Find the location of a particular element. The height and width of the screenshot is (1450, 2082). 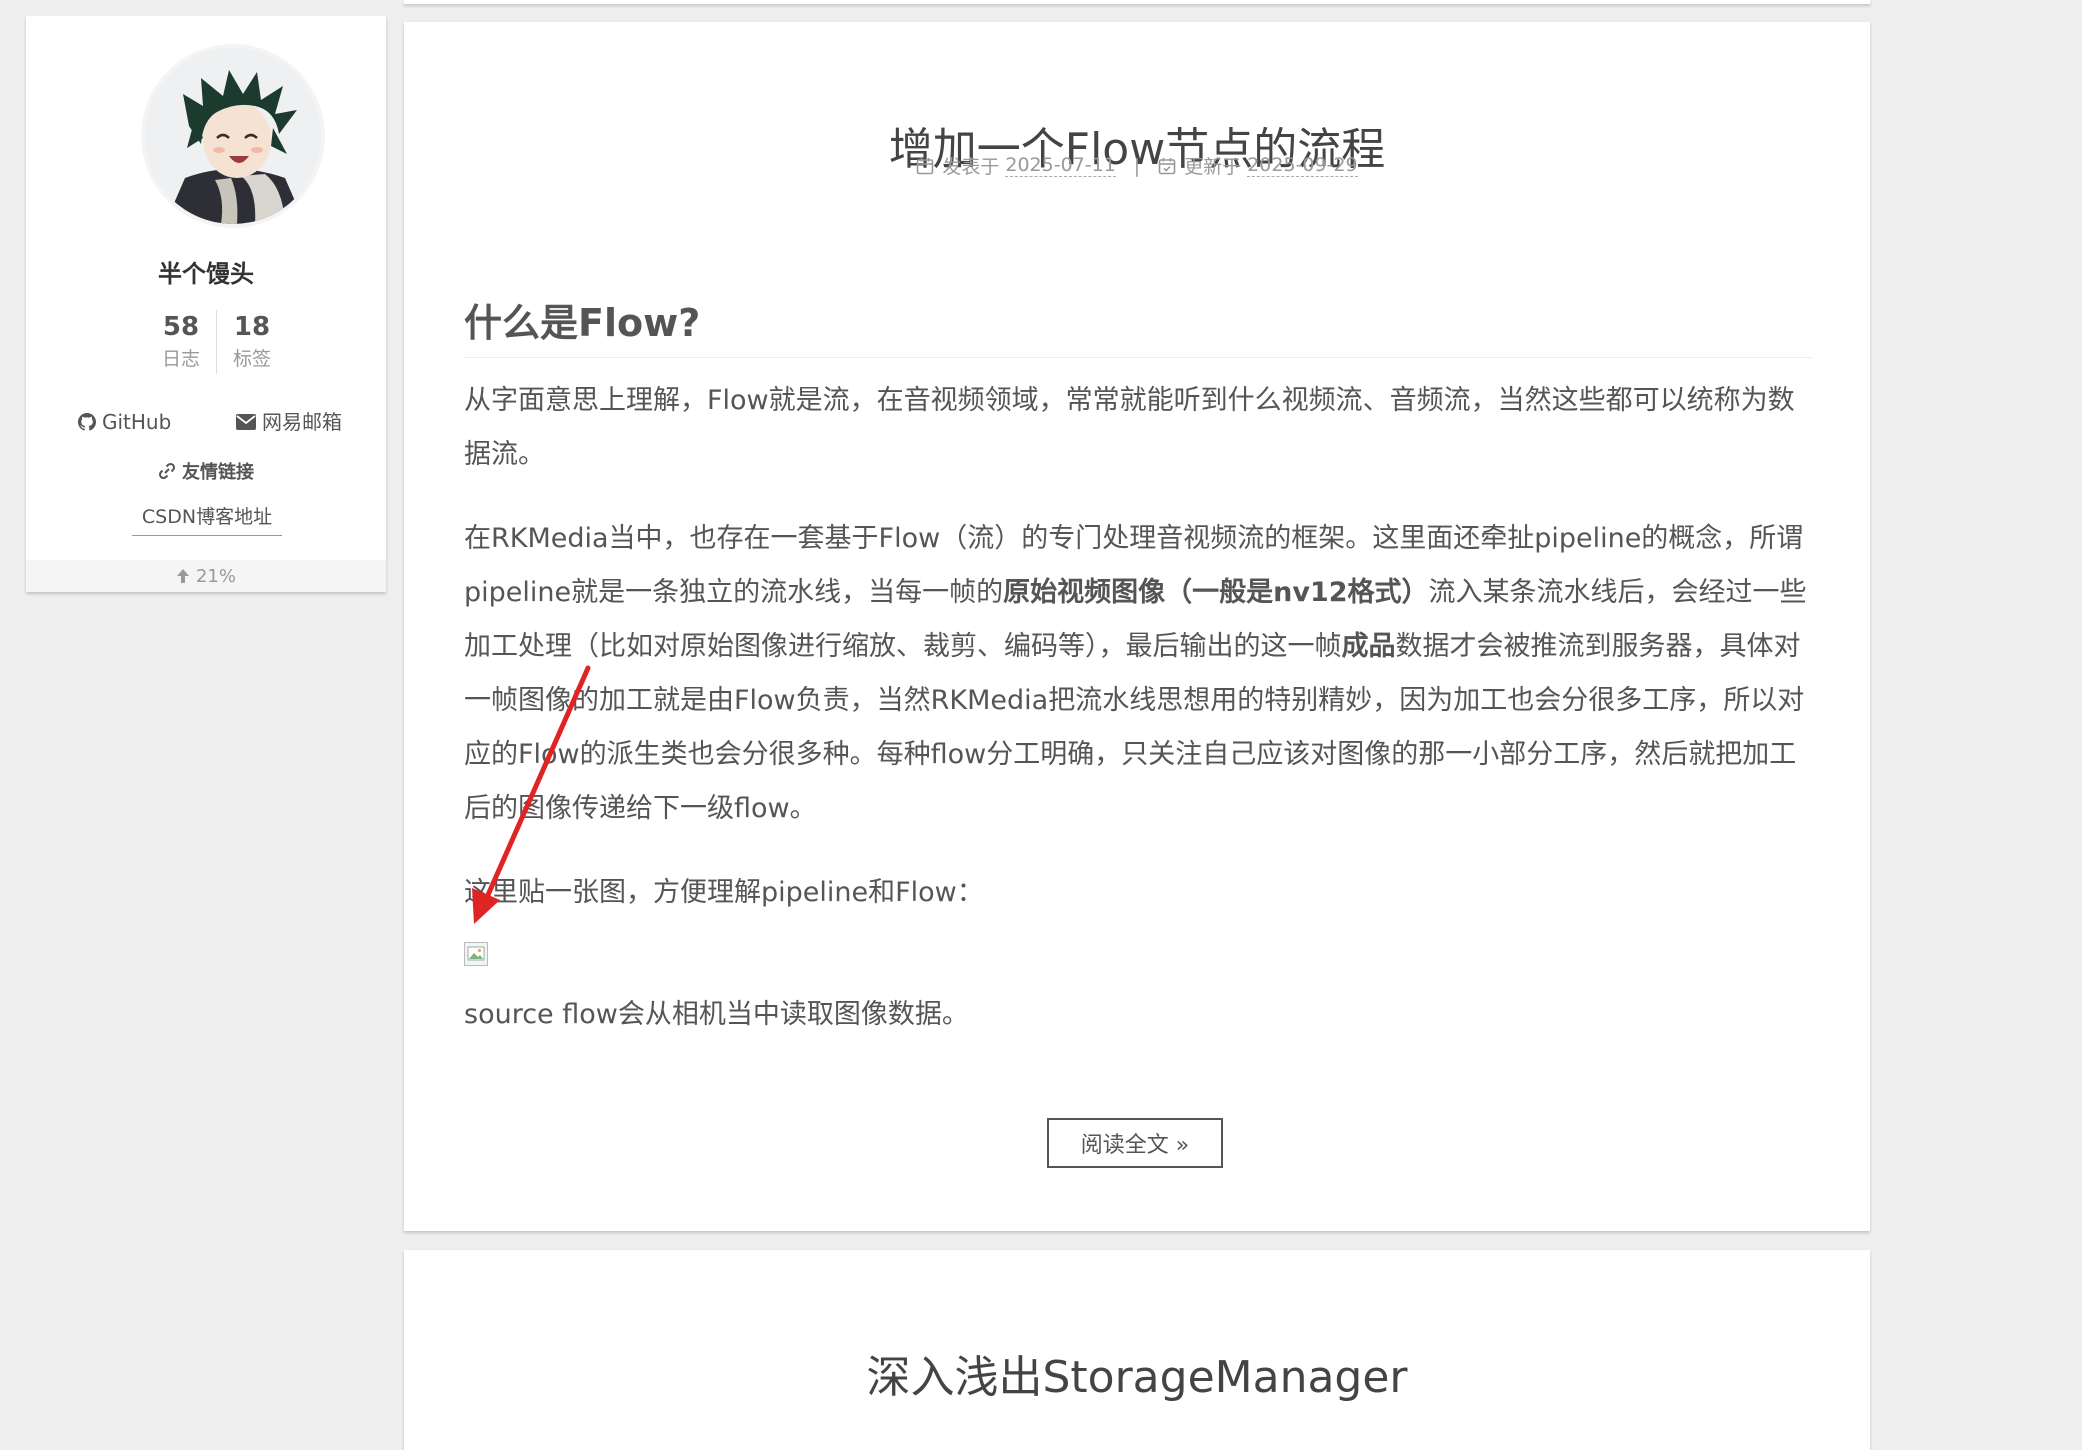

github-link-label: GitHub is located at coordinates (137, 422).